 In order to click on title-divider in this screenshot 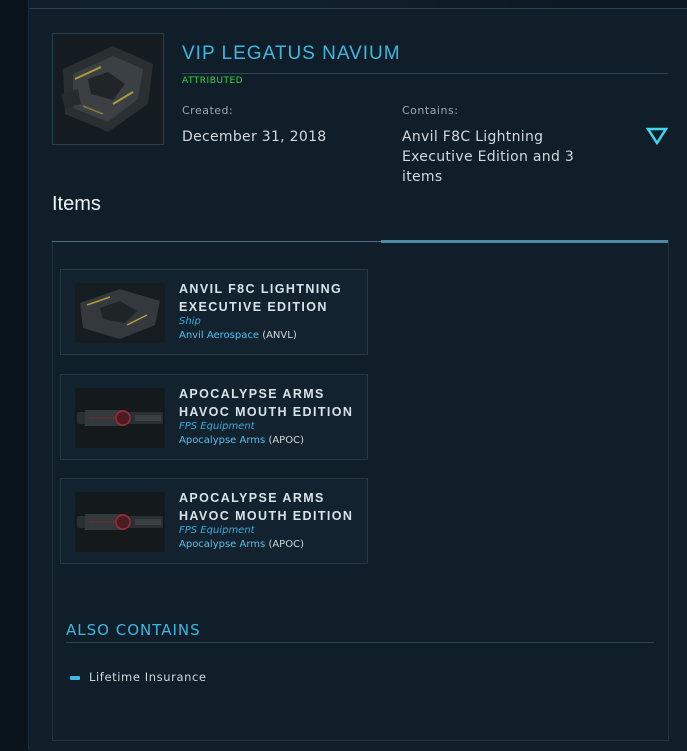, I will do `click(425, 73)`.